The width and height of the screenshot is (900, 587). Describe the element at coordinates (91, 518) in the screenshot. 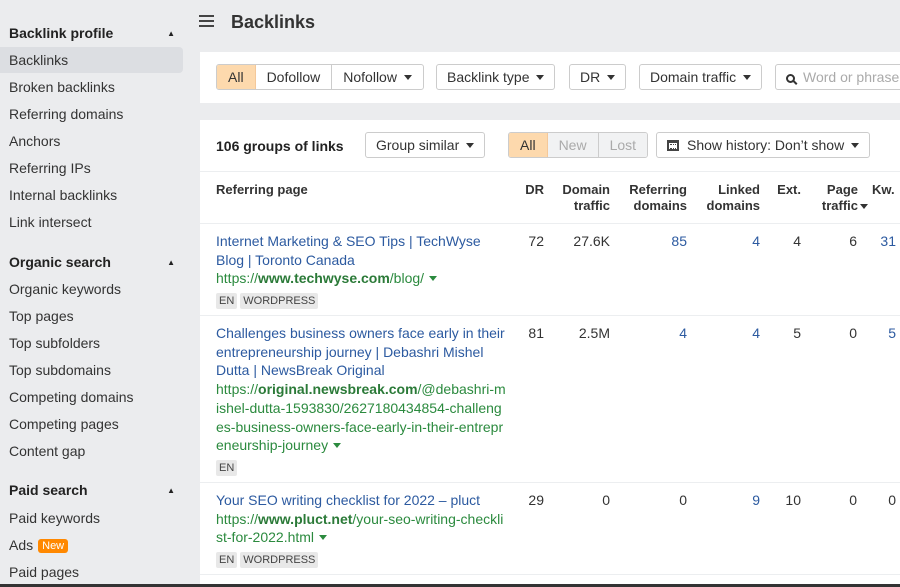

I see `sidebar-item-paid-keywords: Paid keywords` at that location.